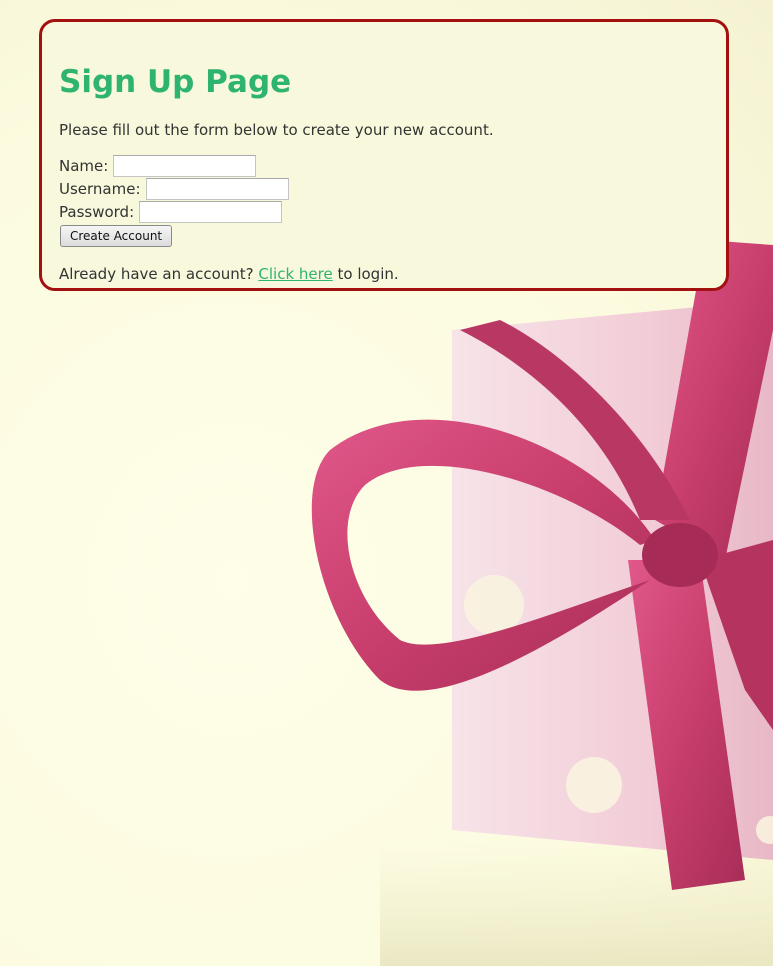  What do you see at coordinates (100, 188) in the screenshot?
I see `username-label: Username:` at bounding box center [100, 188].